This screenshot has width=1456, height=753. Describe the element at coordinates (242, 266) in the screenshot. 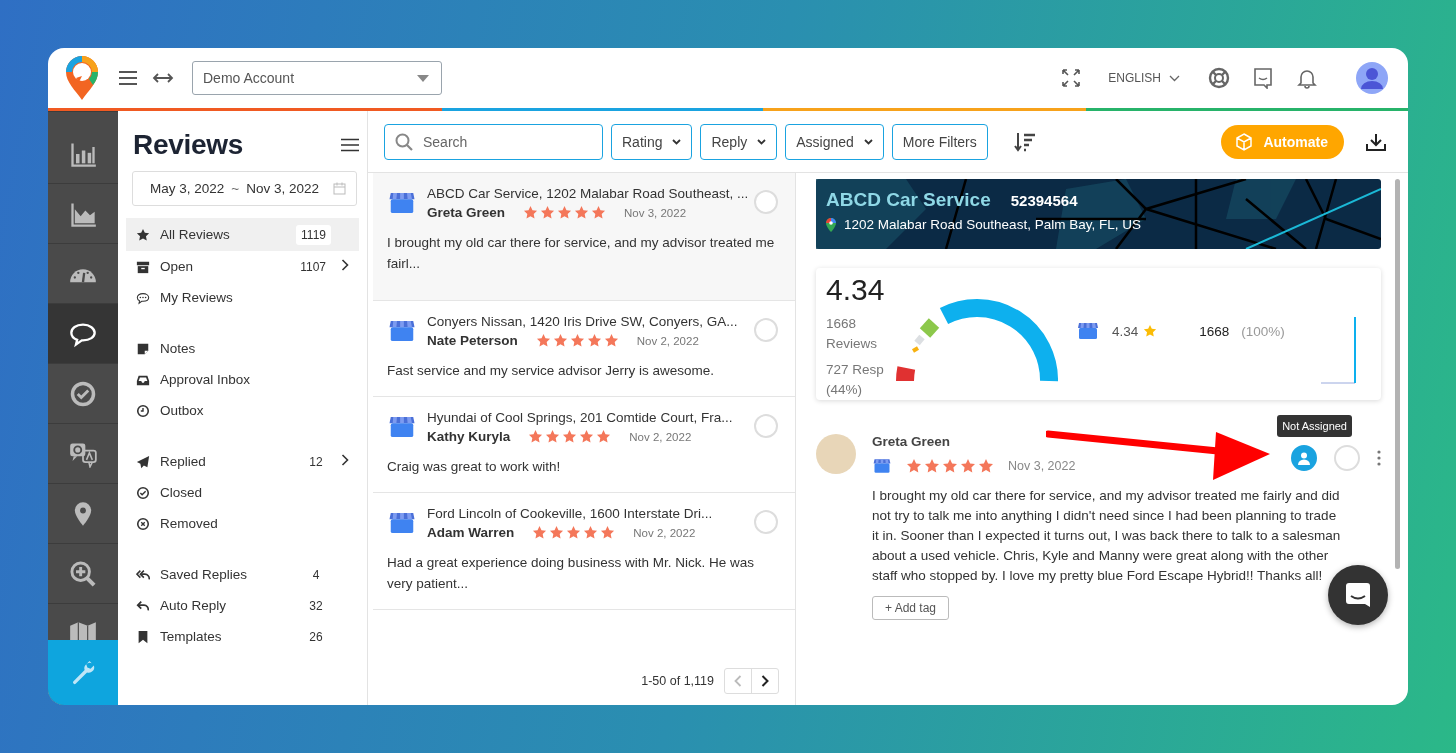

I see `sidebar-item: Open 1107` at that location.